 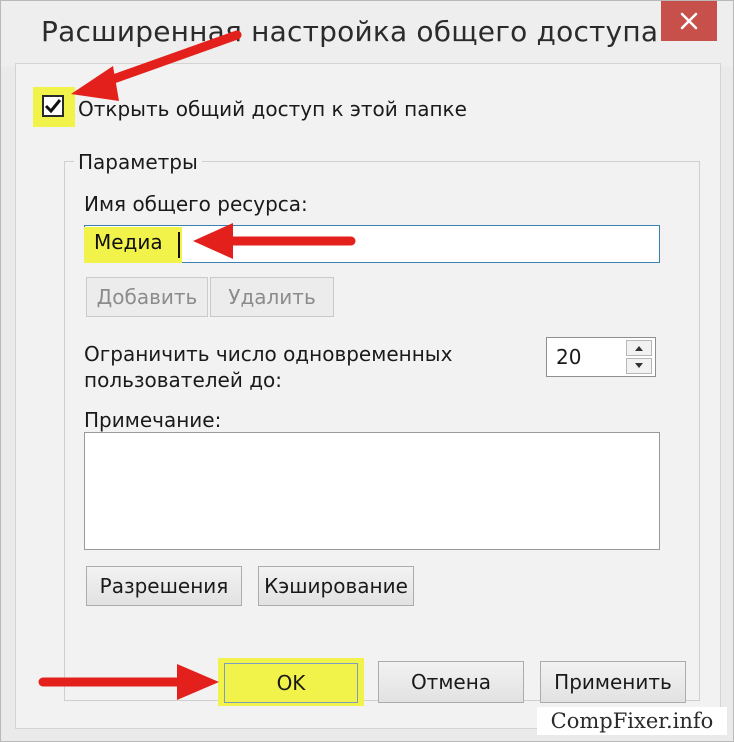 I want to click on arrow-to-checkbox, so click(x=156, y=65).